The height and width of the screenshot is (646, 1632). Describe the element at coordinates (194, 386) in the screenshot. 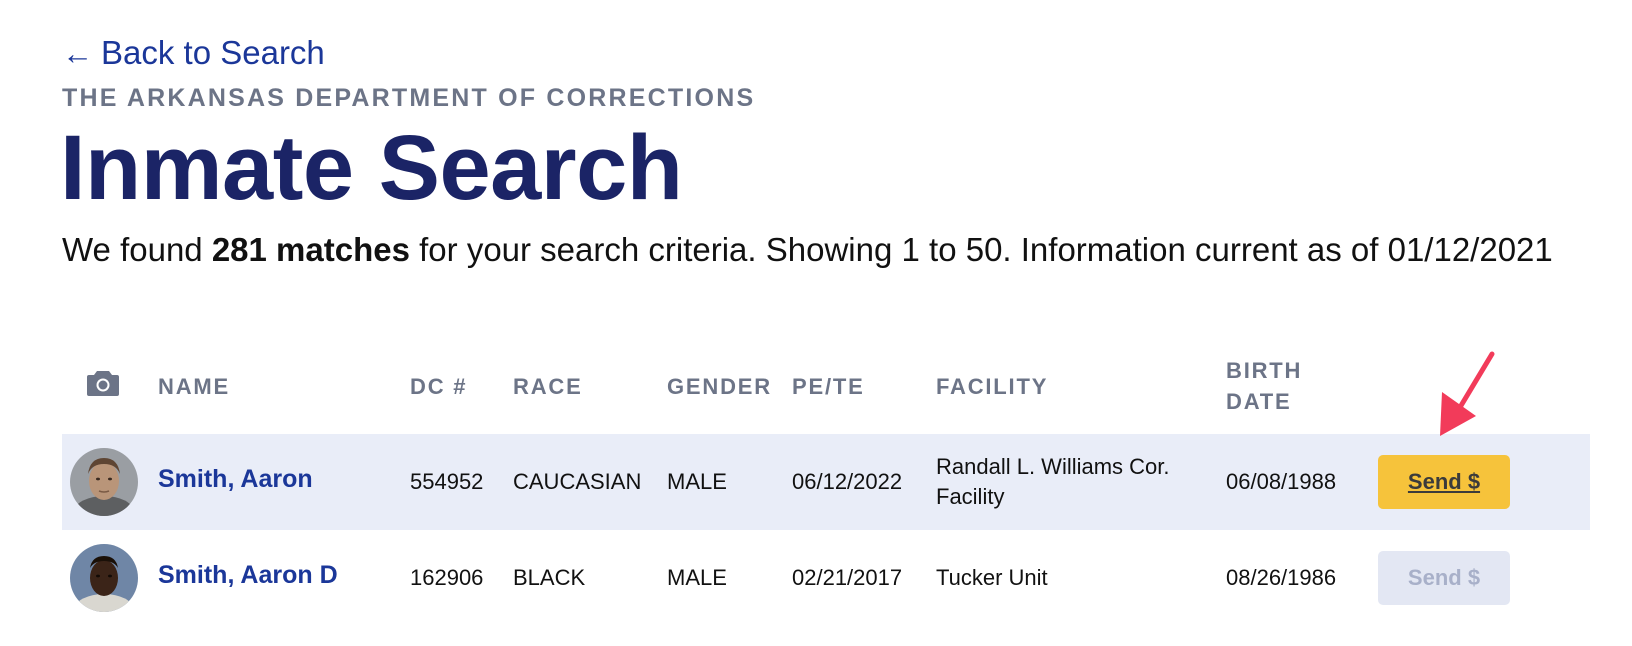

I see `column-header-name: NAME` at that location.